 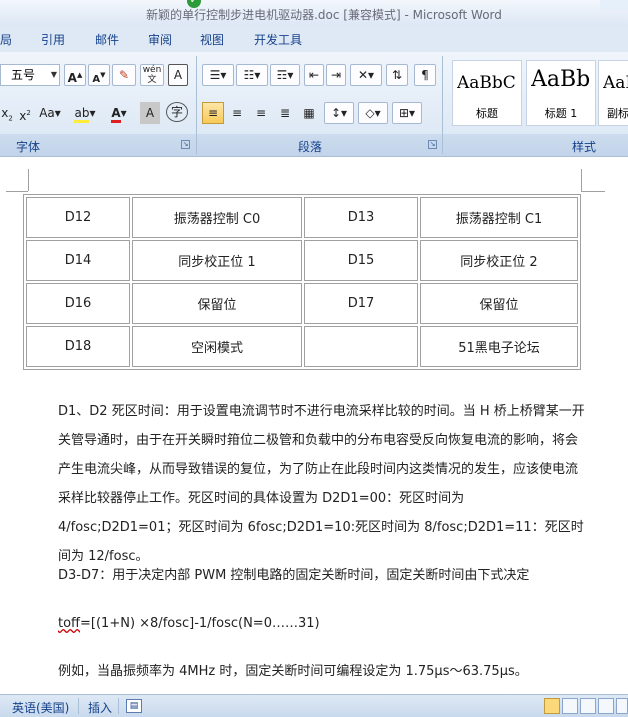 What do you see at coordinates (40, 707) in the screenshot?
I see `language-indicator: 英语(美国)` at bounding box center [40, 707].